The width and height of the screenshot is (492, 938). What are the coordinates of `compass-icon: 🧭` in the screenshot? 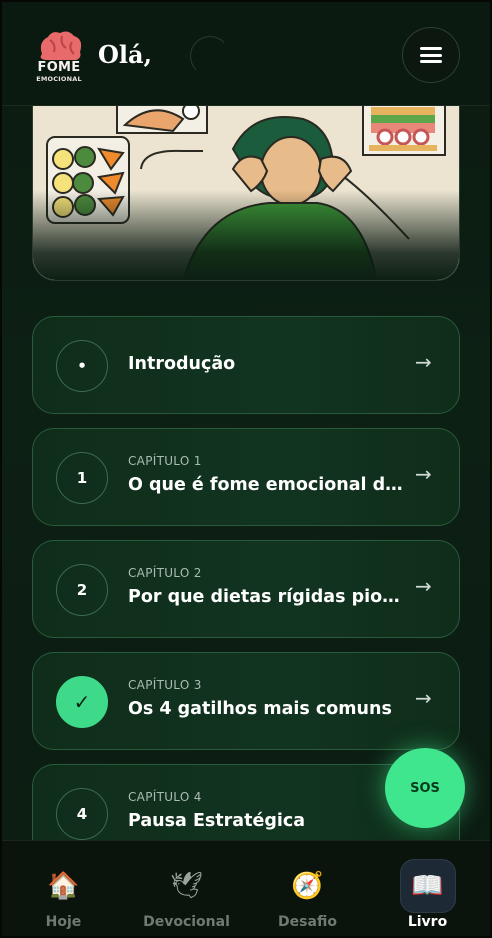 It's located at (307, 886).